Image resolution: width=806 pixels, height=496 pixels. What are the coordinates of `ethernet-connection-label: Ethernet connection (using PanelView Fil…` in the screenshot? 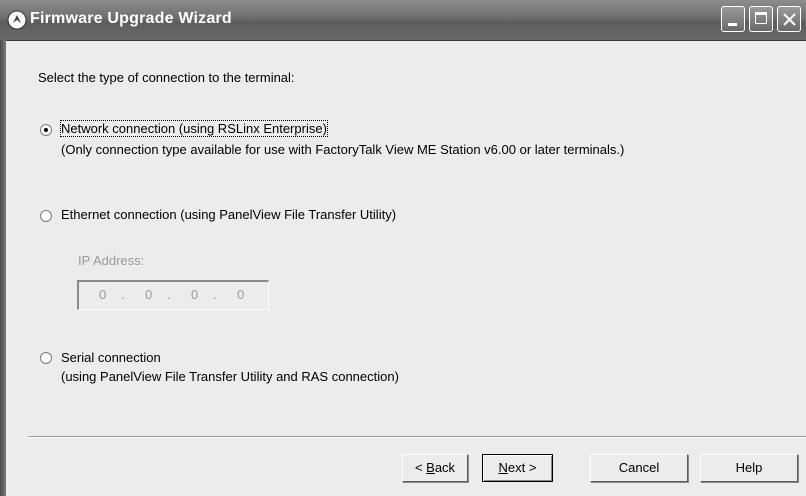 It's located at (228, 214).